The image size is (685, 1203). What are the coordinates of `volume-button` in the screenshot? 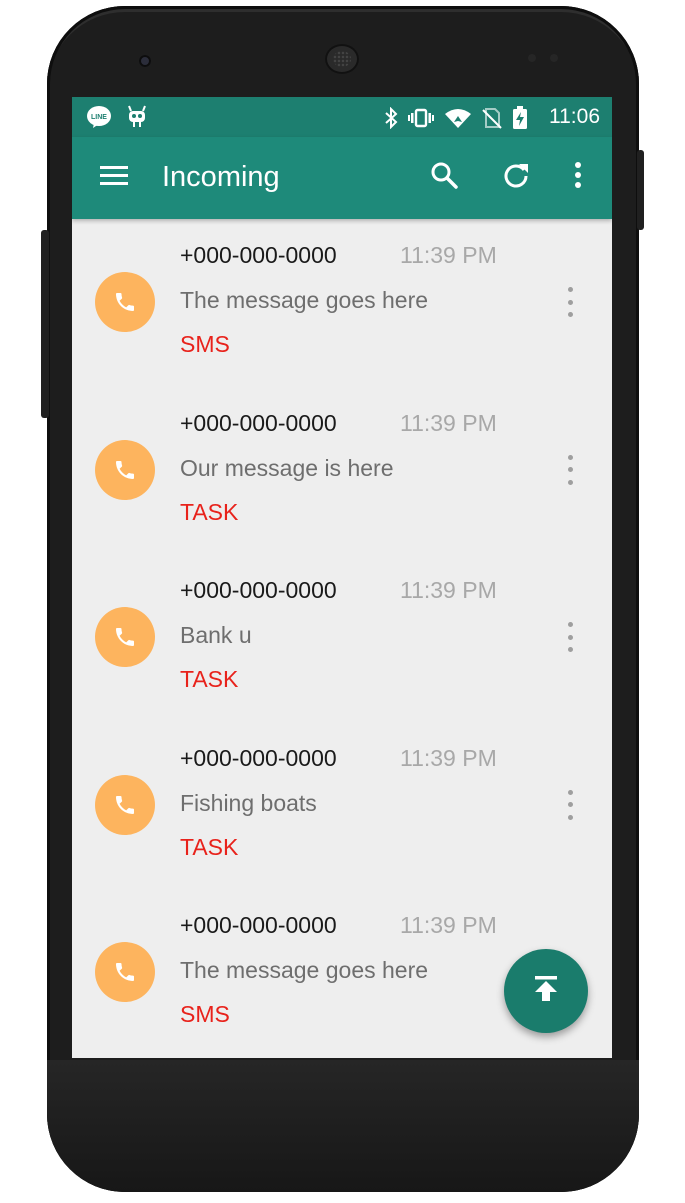 It's located at (45, 324).